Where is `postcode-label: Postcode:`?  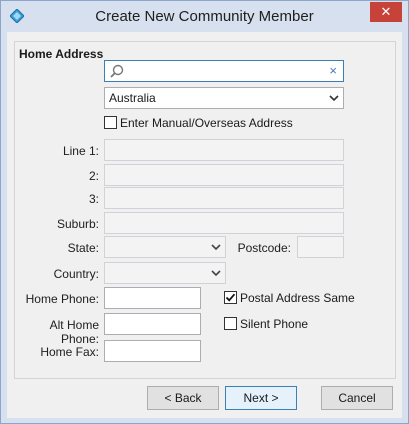
postcode-label: Postcode: is located at coordinates (264, 248).